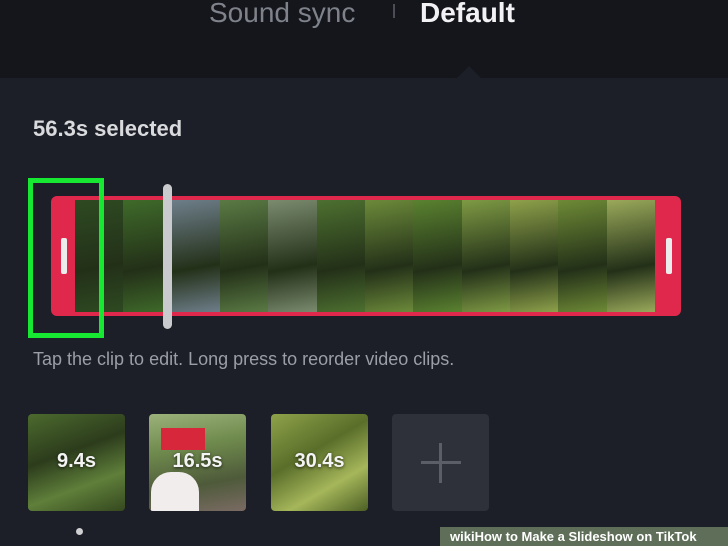  I want to click on watermark-title: How to Make a Slideshow on TikTok, so click(585, 536).